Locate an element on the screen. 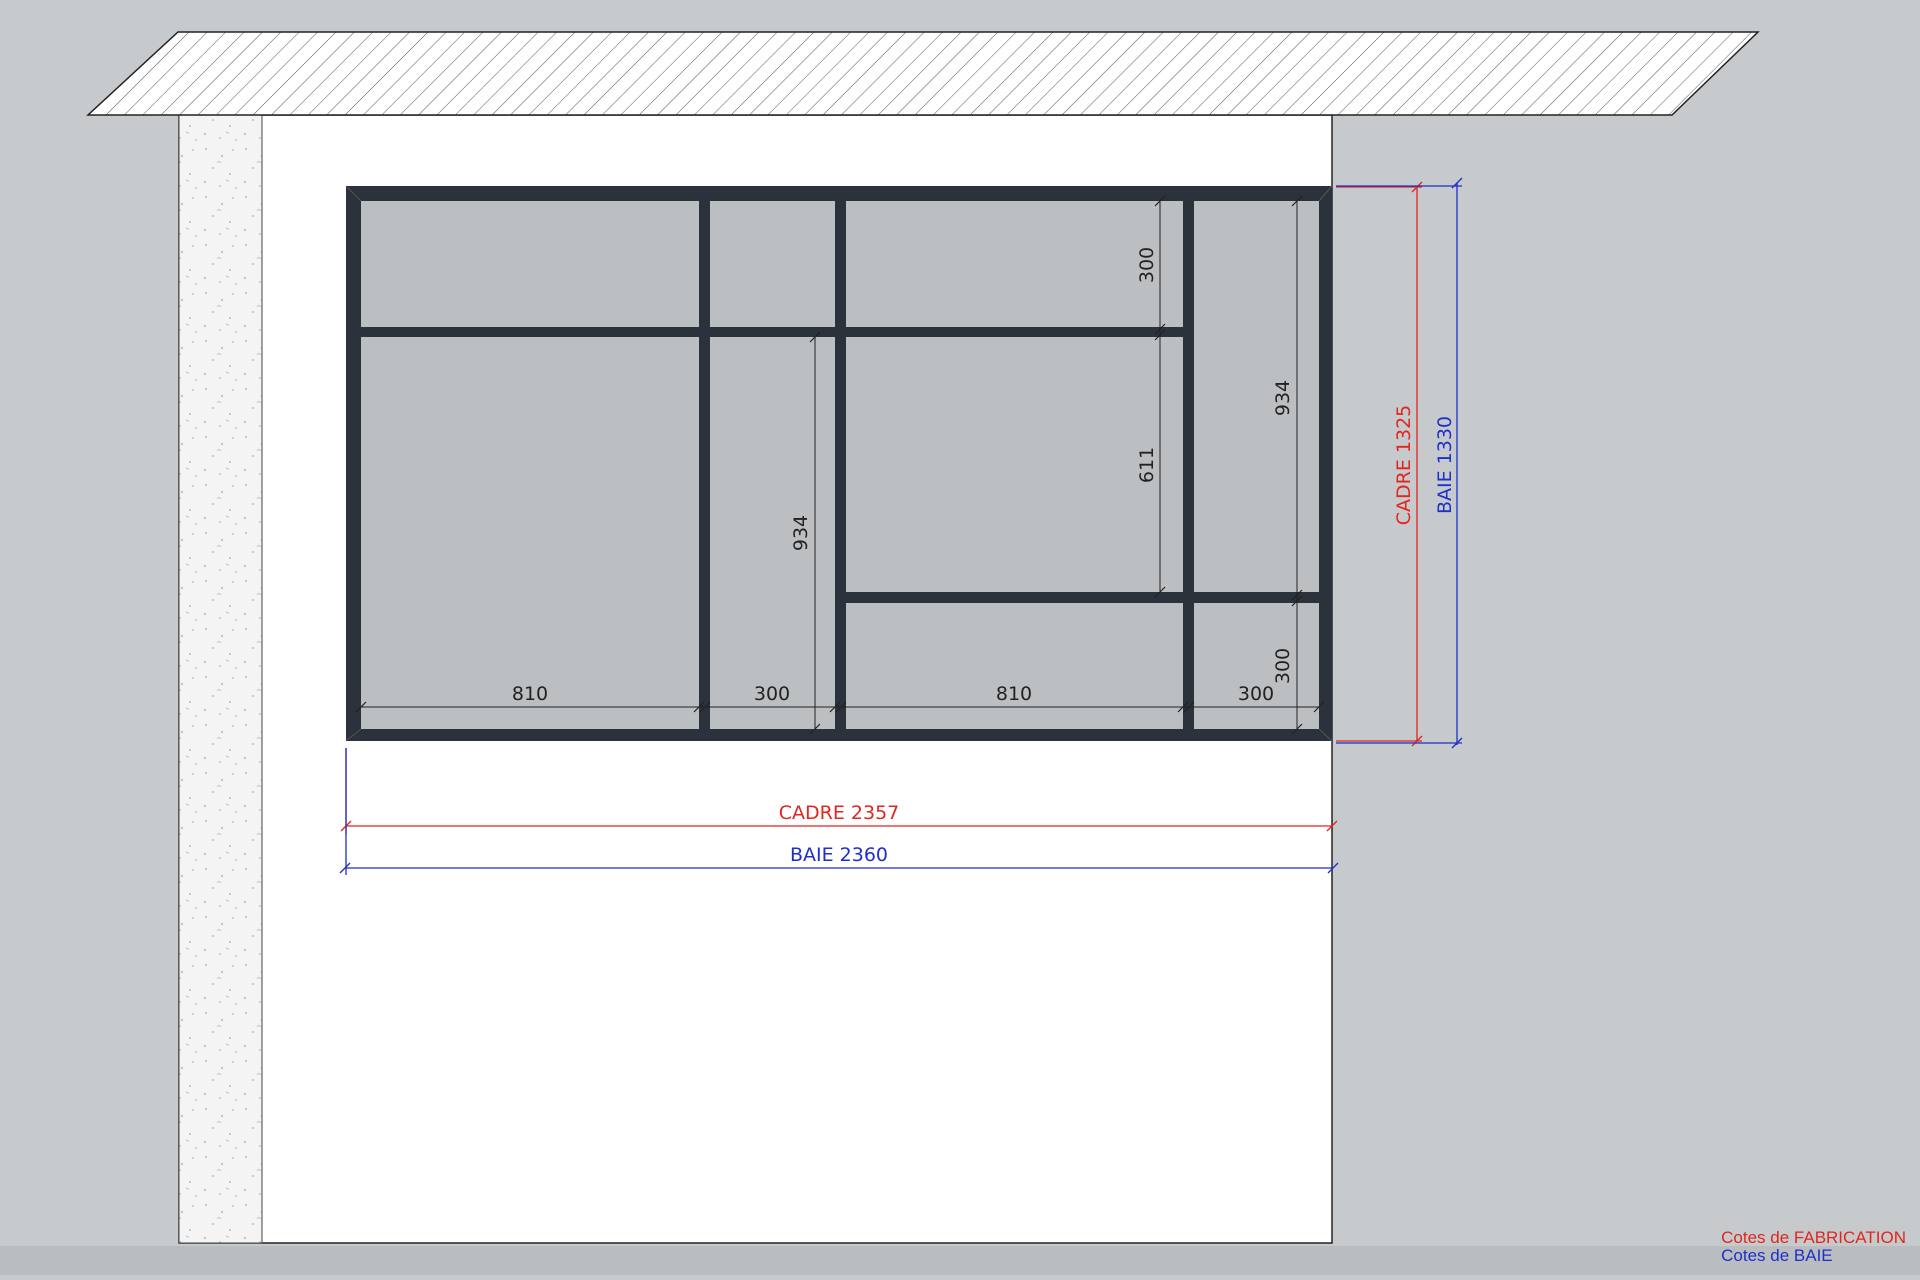 This screenshot has height=1280, width=1920. legend-baie: Cotes de BAIE is located at coordinates (1777, 1255).